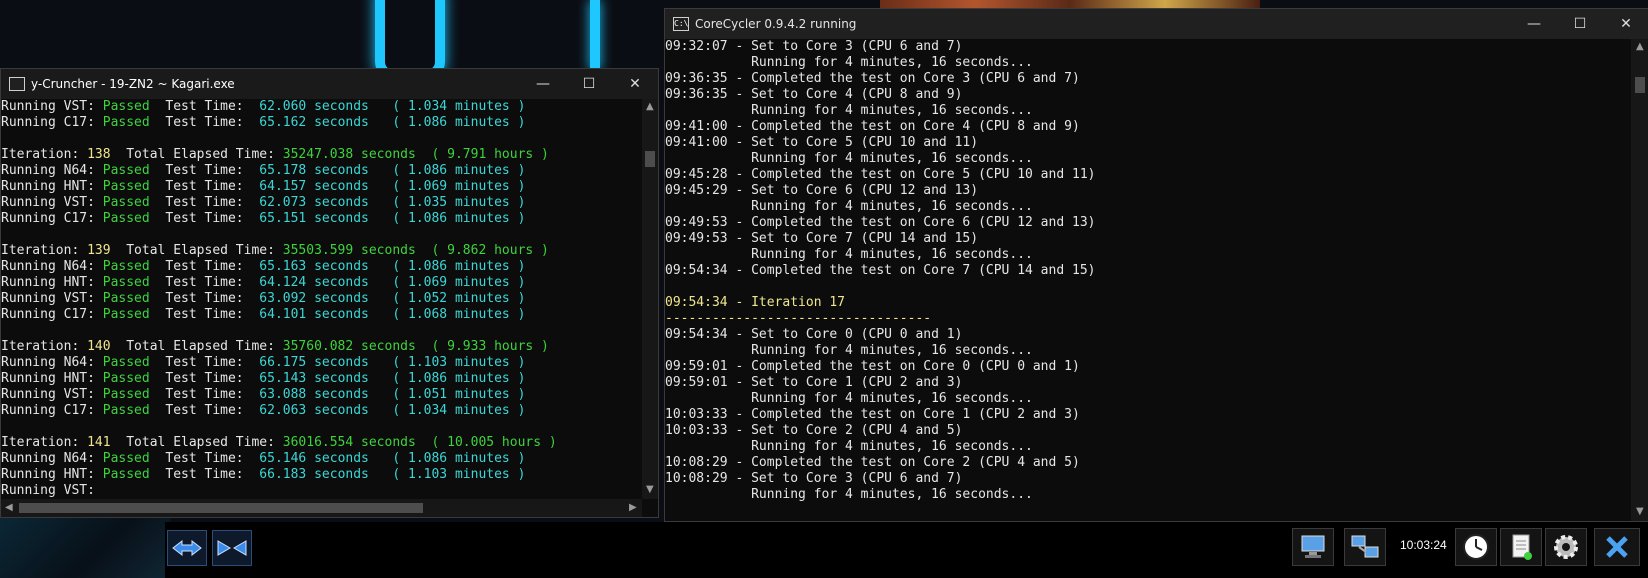  What do you see at coordinates (1156, 24) in the screenshot?
I see `corecycler-titlebar: C:\ CoreCycler 0.9.4.2 running — ☐ ✕` at bounding box center [1156, 24].